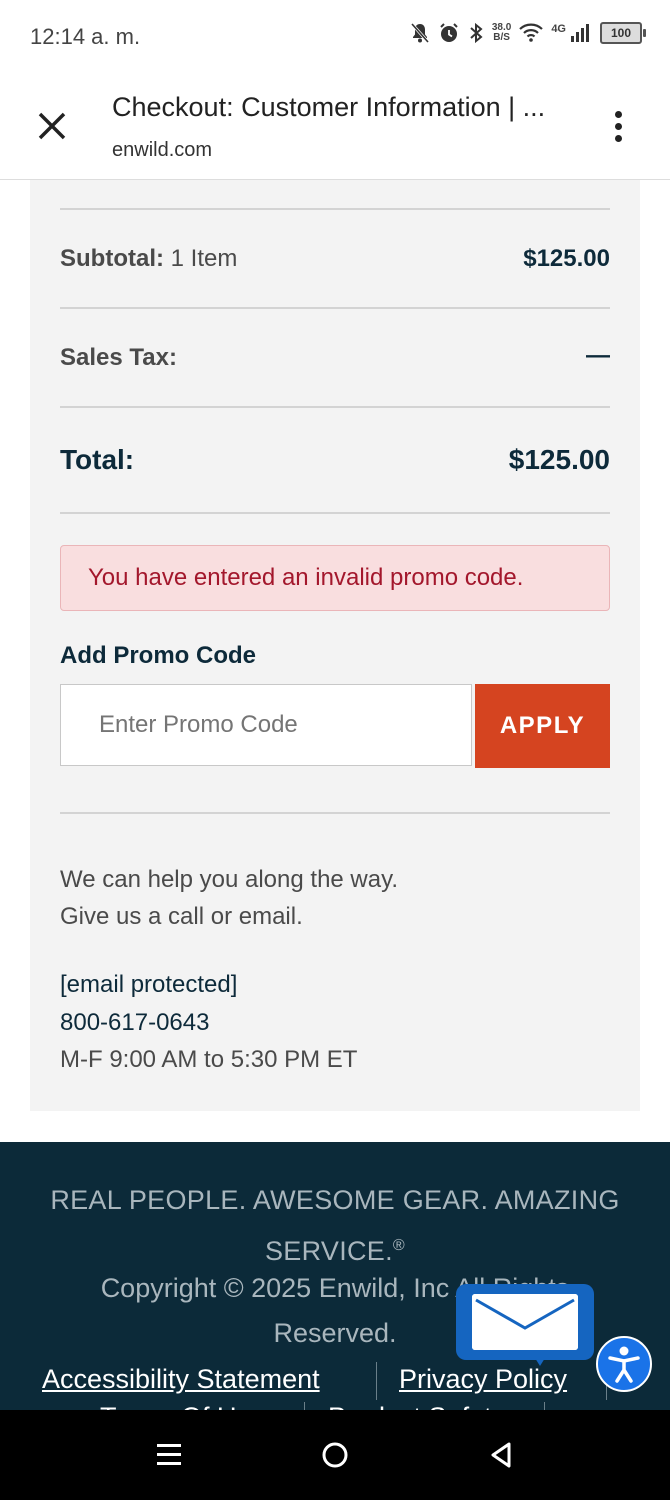 The width and height of the screenshot is (670, 1500). Describe the element at coordinates (209, 1059) in the screenshot. I see `support-hours: M-F 9:00 AM to 5:30 PM ET` at that location.